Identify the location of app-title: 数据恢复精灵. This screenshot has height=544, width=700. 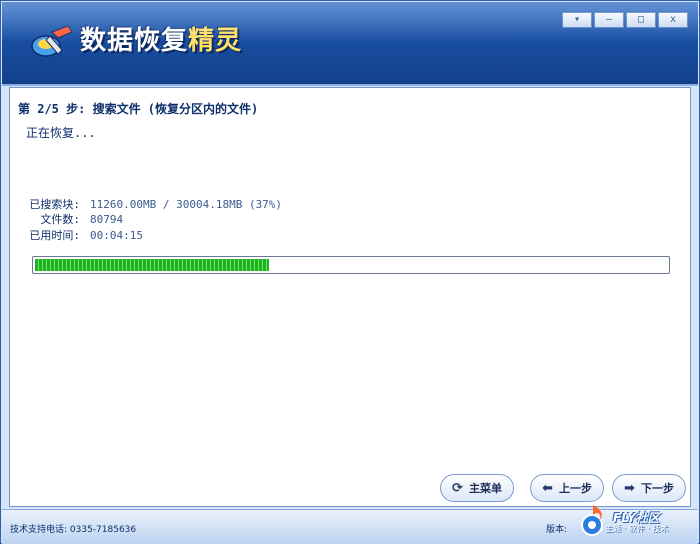
(161, 38).